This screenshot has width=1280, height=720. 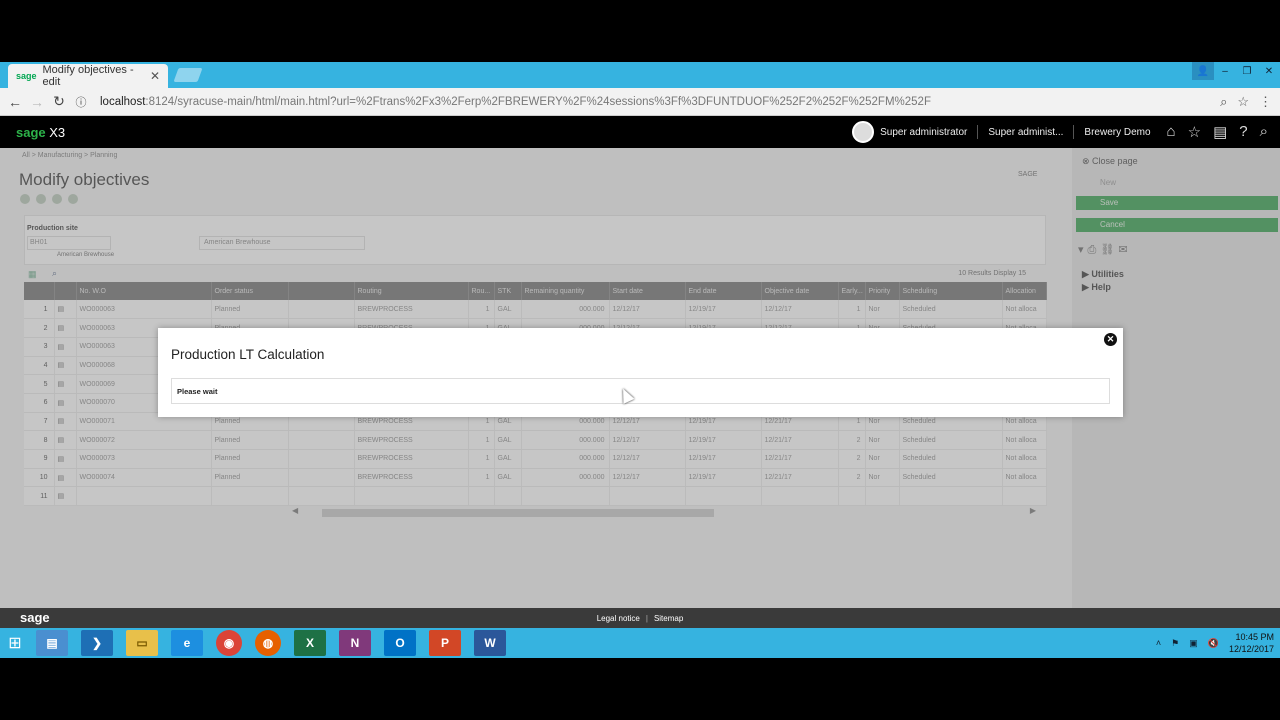 What do you see at coordinates (197, 391) in the screenshot?
I see `please-wait-message: Please wait` at bounding box center [197, 391].